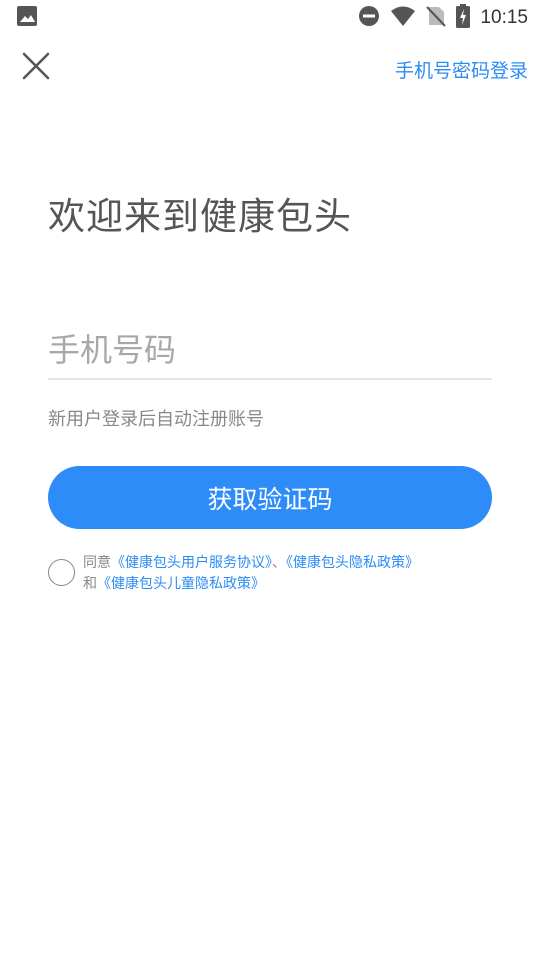  I want to click on phone-field, so click(270, 351).